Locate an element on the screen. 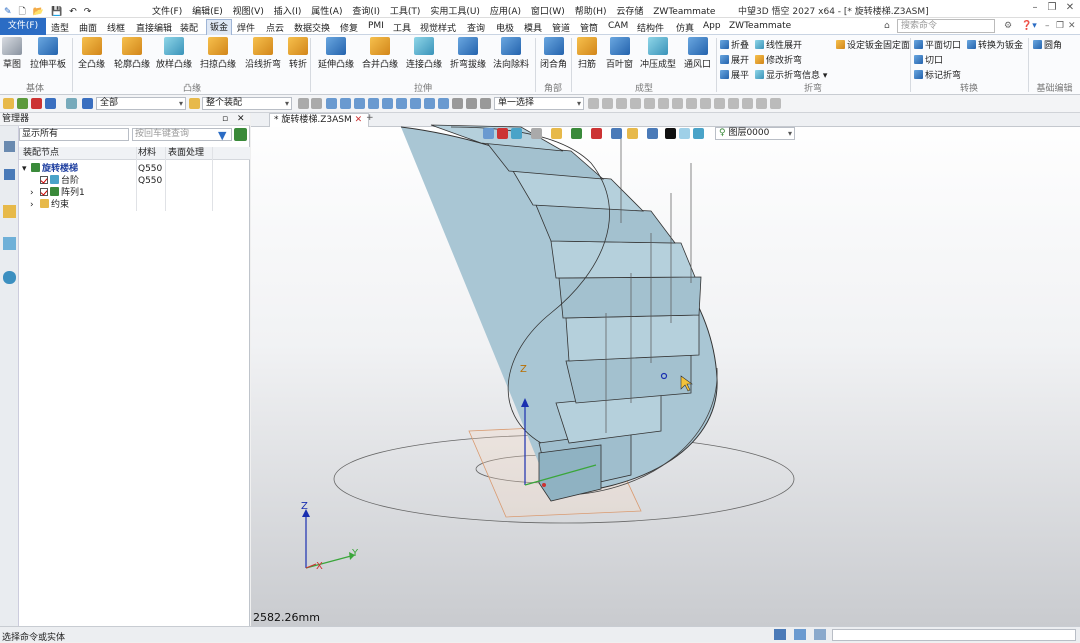  tree-row-root: ▾ 旋转楼梯 Q550 is located at coordinates (134, 169).